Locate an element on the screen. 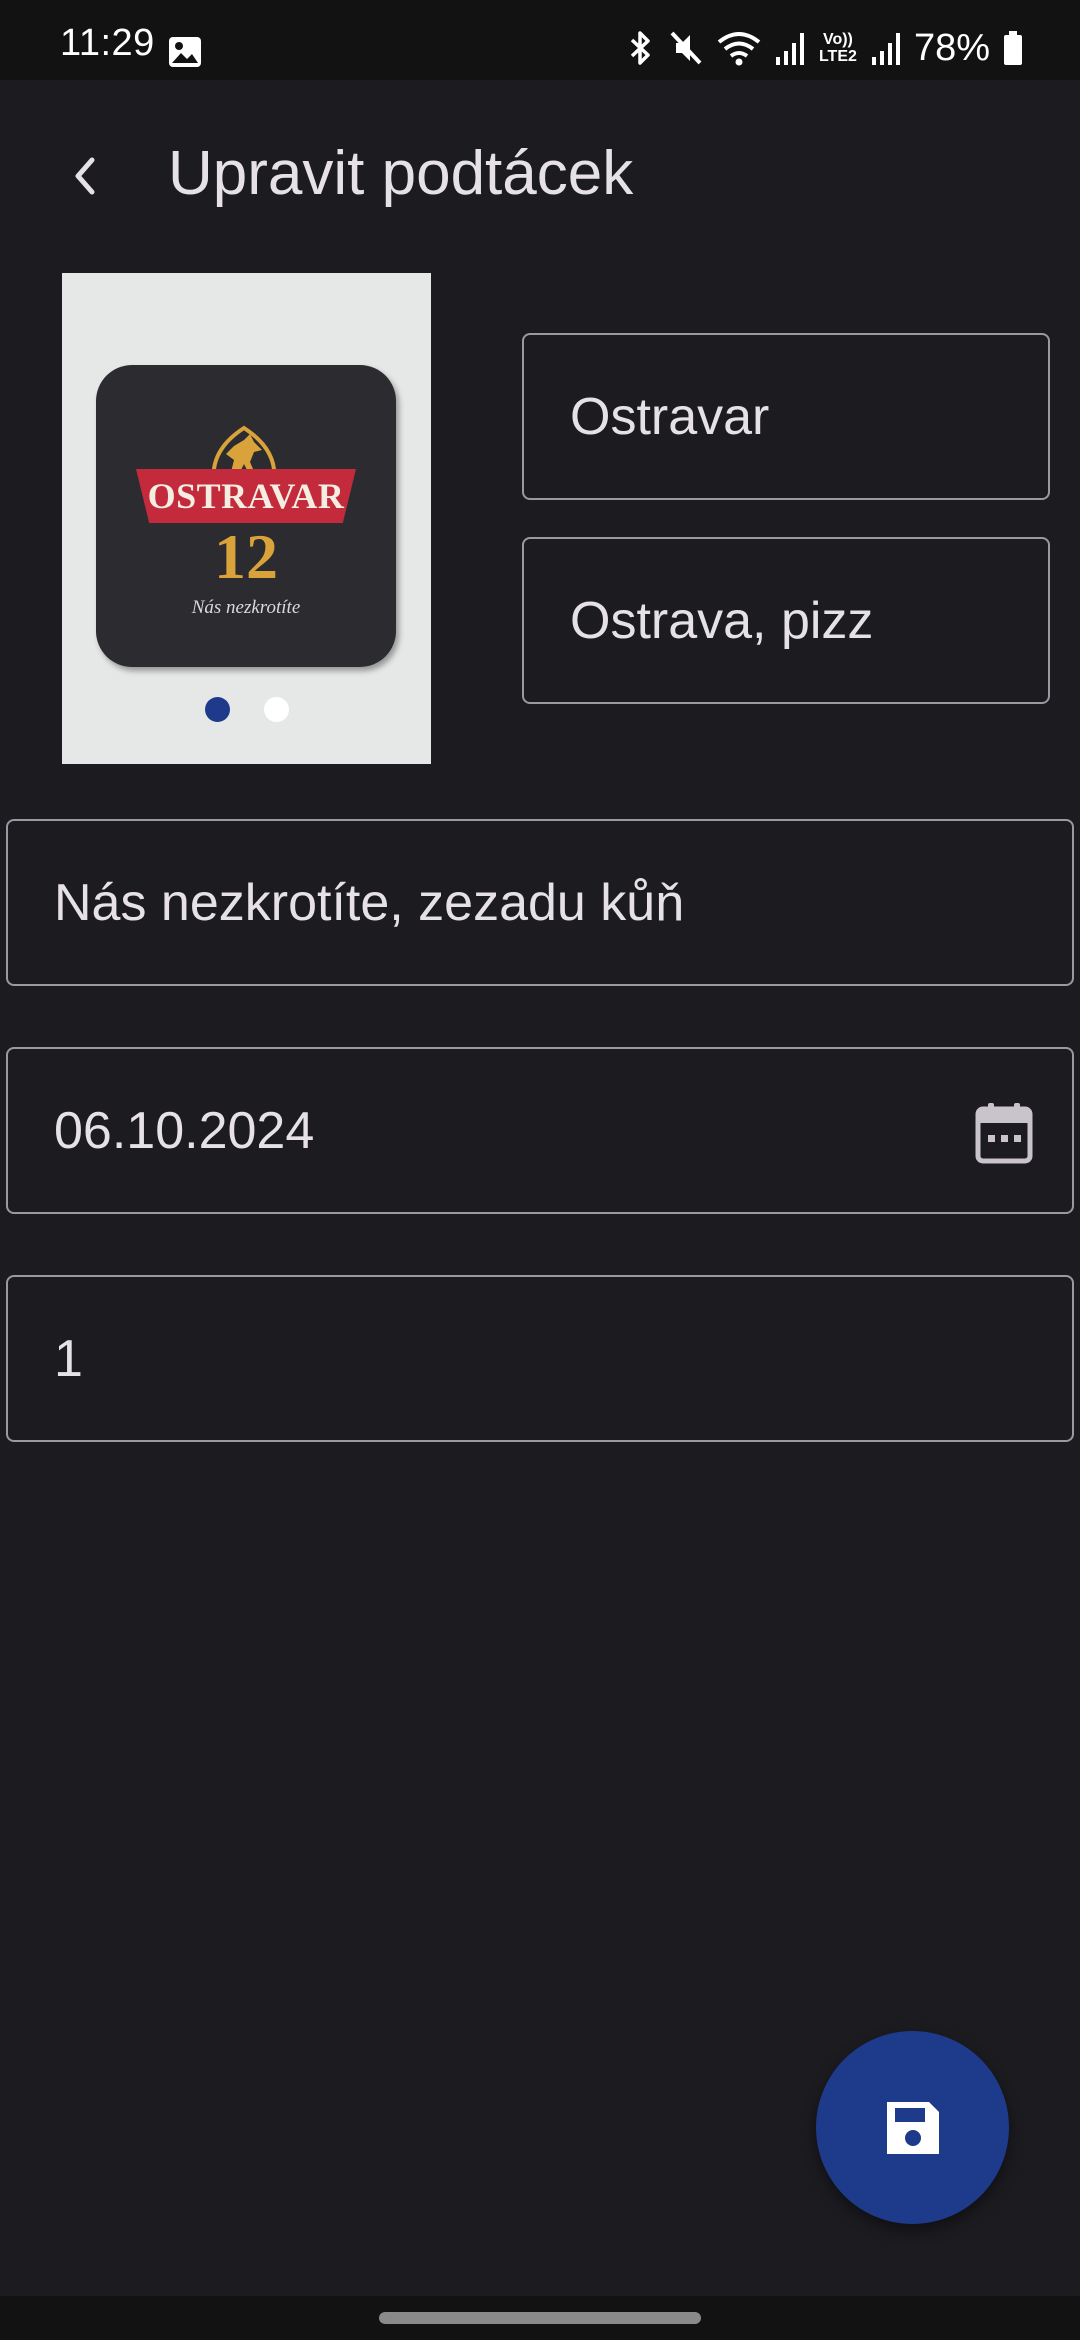  home-indicator is located at coordinates (540, 2318).